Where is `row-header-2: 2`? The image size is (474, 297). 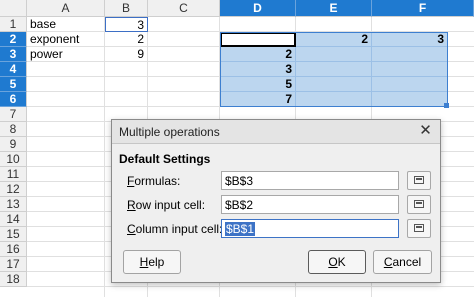 row-header-2: 2 is located at coordinates (13, 39).